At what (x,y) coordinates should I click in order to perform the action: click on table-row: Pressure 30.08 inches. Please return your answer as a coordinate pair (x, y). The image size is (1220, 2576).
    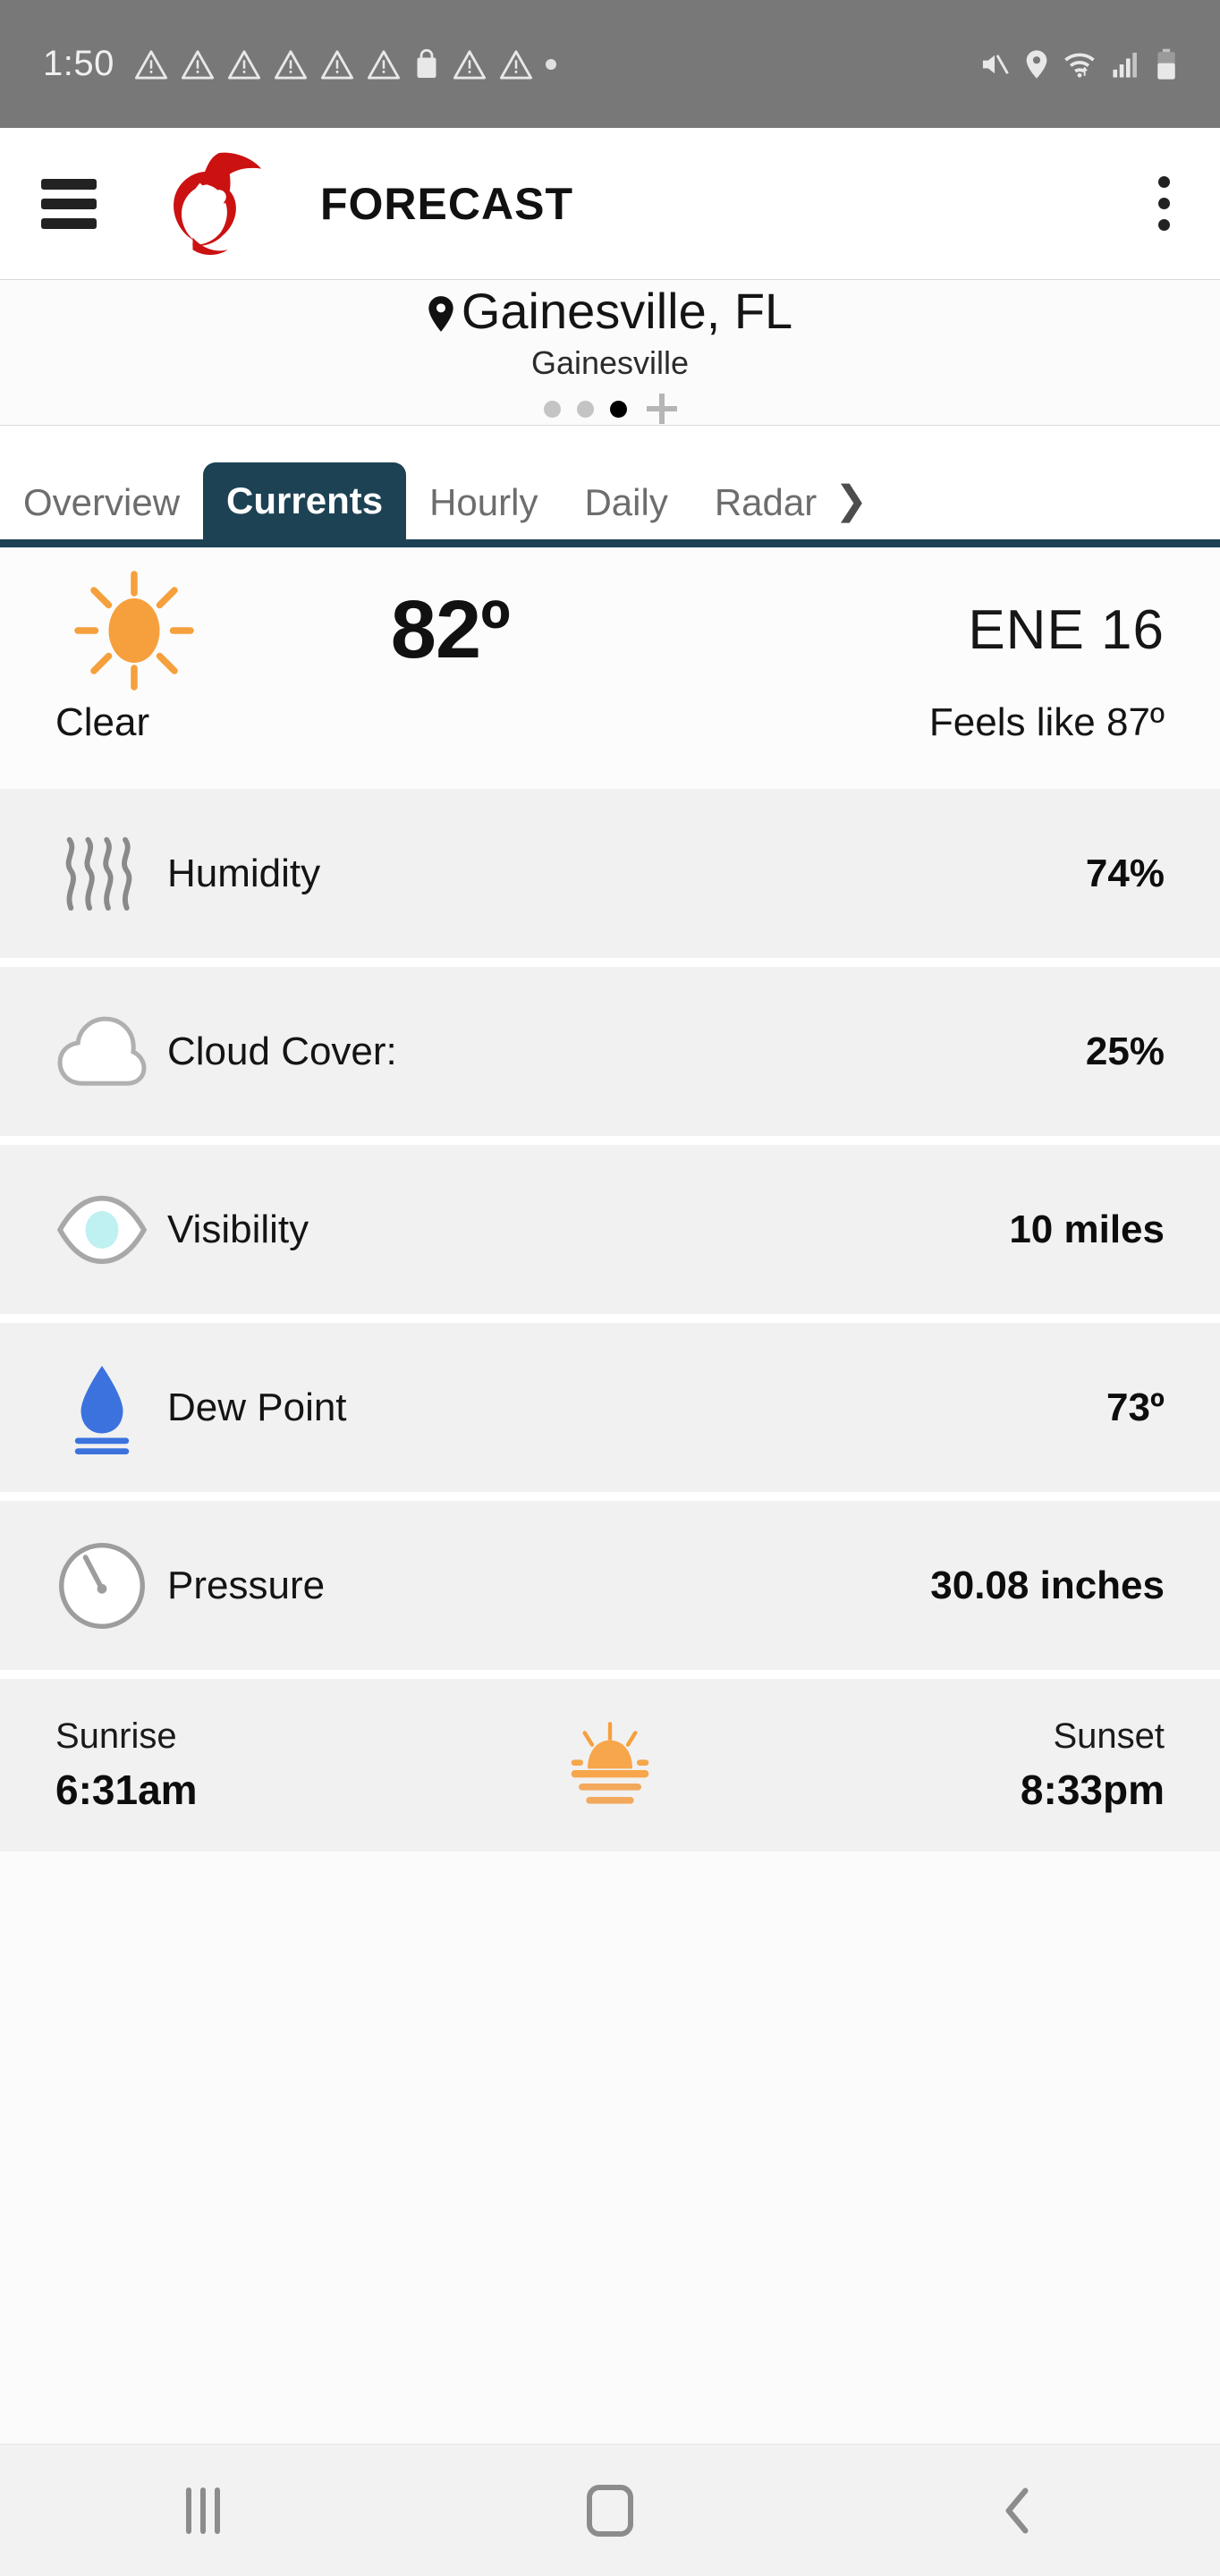
    Looking at the image, I should click on (610, 1590).